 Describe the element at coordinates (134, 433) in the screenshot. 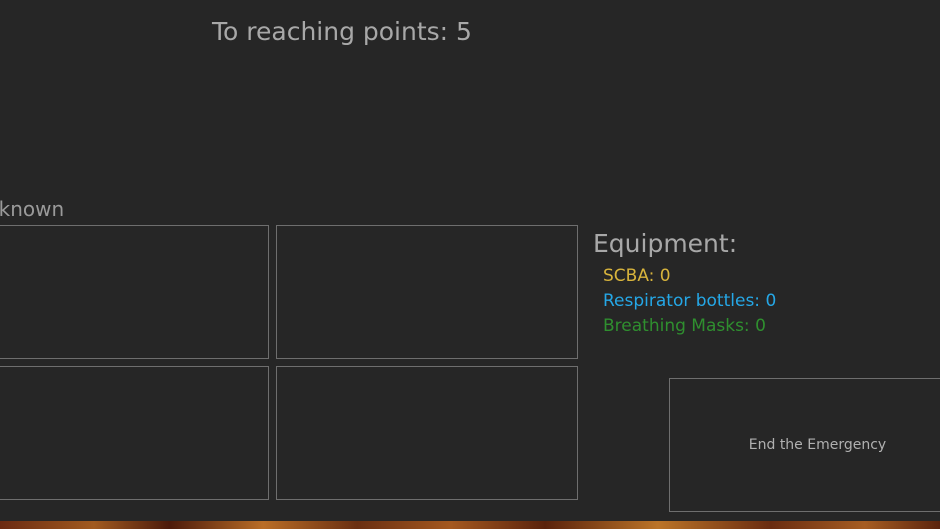

I see `panel-bottom-left` at that location.